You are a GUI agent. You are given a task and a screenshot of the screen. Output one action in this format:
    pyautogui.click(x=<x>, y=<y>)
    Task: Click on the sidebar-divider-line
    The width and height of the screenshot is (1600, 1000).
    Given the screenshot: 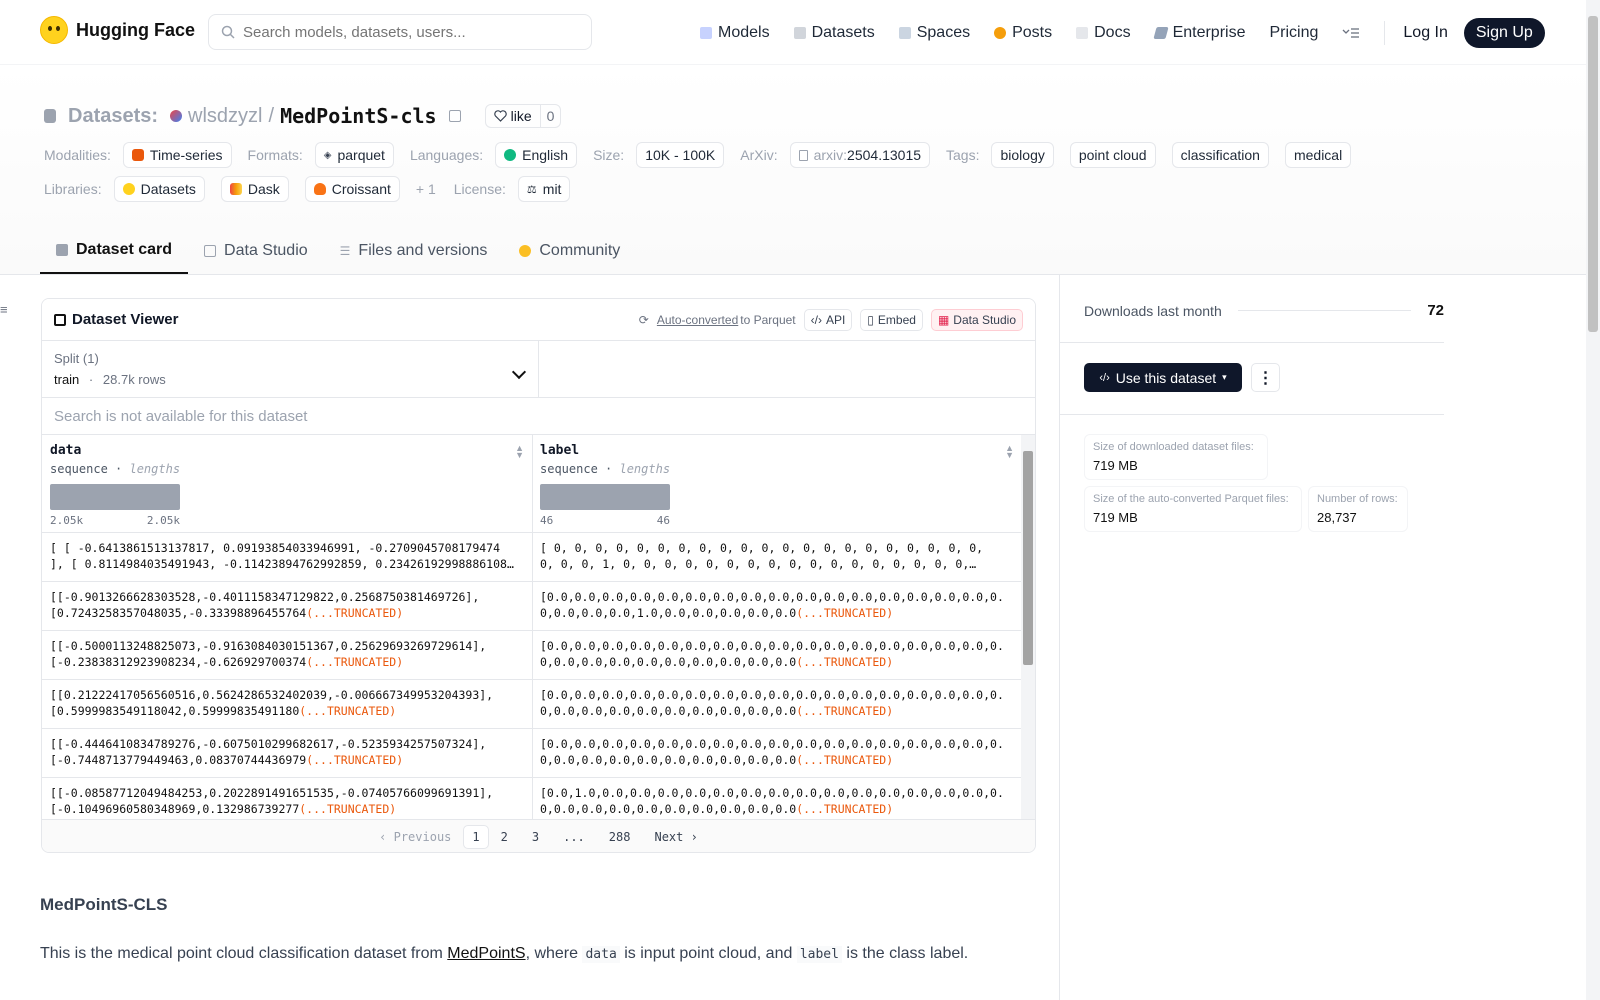 What is the action you would take?
    pyautogui.click(x=1252, y=414)
    